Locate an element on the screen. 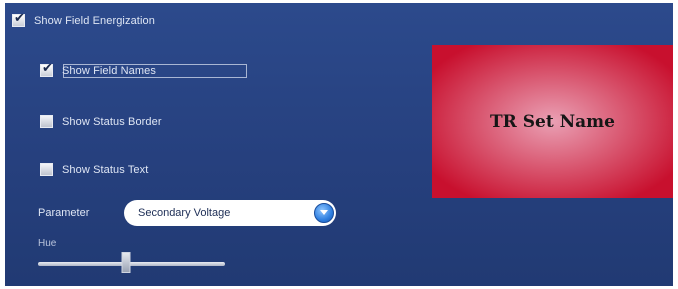 This screenshot has height=289, width=678. show-status-border-checkbox is located at coordinates (46, 121).